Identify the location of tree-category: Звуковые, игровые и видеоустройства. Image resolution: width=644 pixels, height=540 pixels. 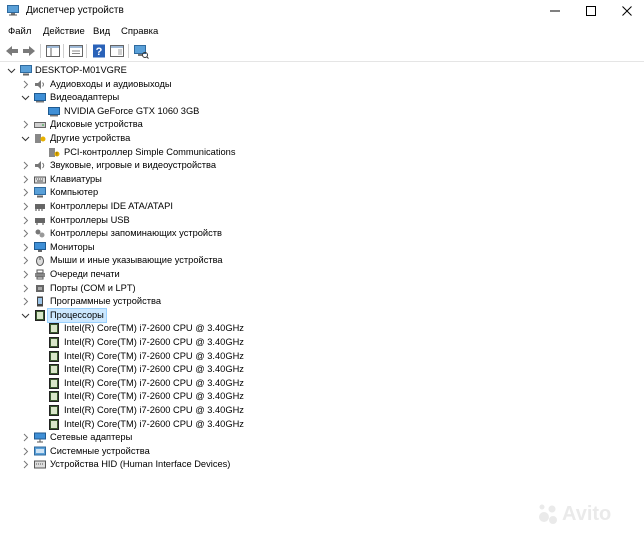
(300, 166).